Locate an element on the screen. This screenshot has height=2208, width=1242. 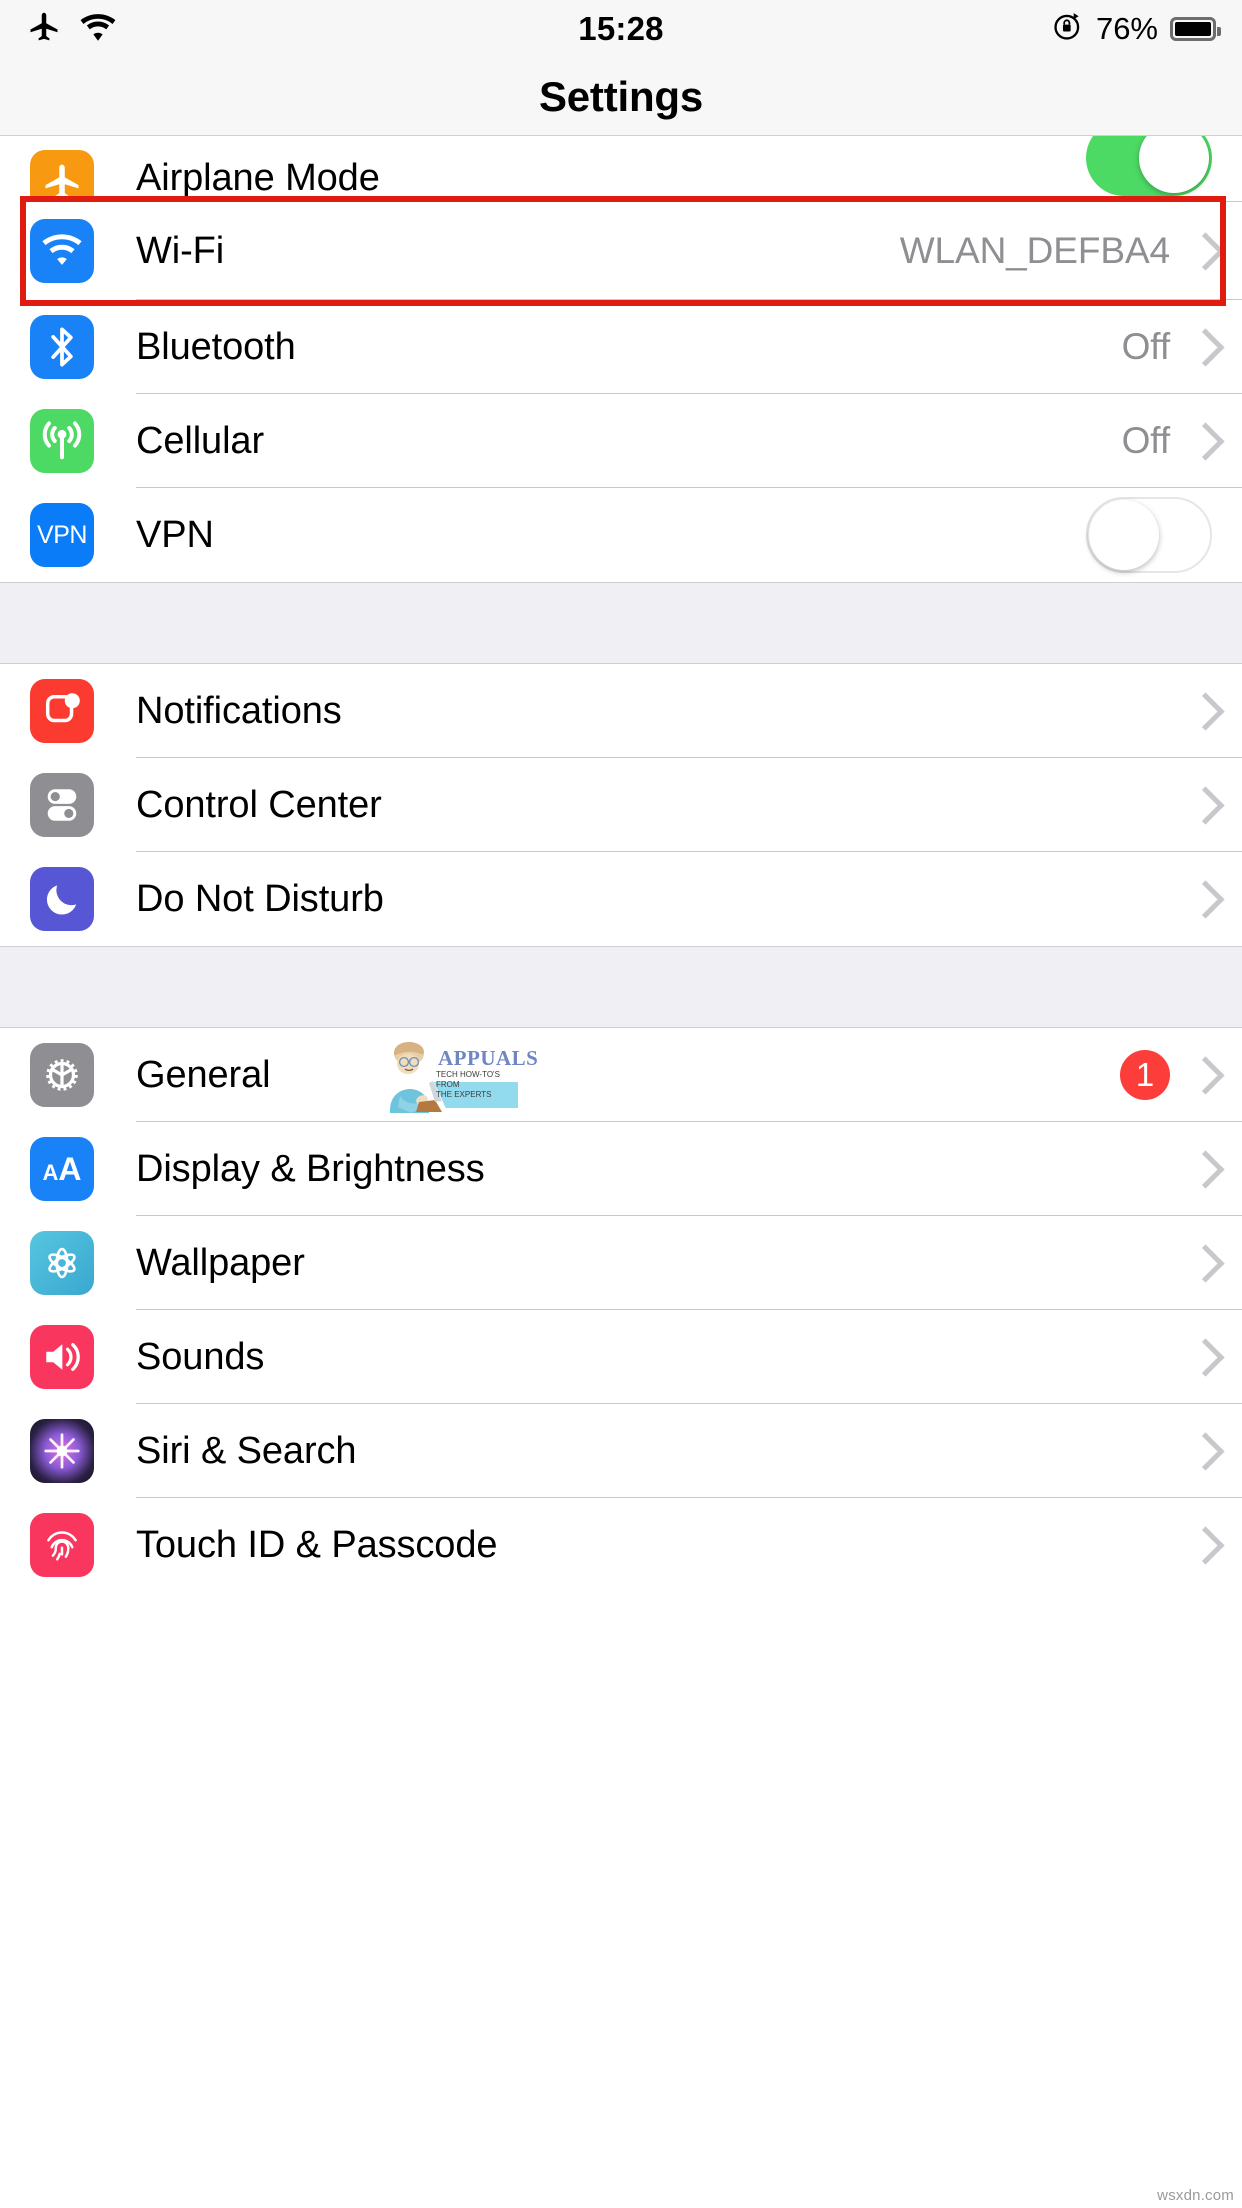
cellular-icon is located at coordinates (62, 441).